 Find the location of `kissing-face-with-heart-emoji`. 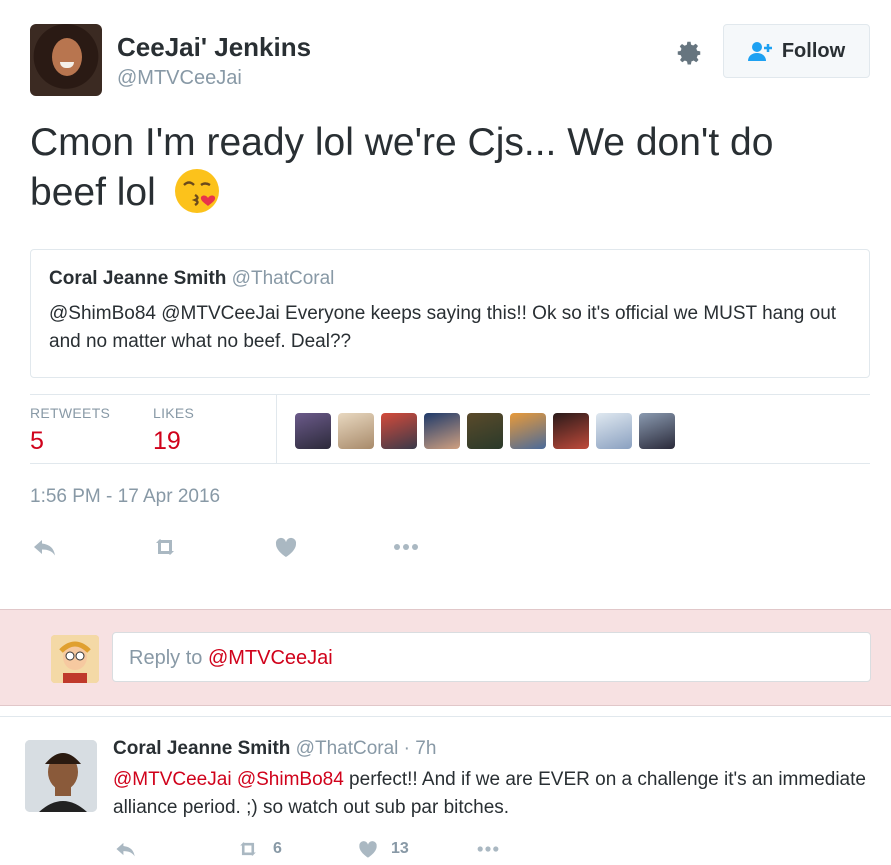

kissing-face-with-heart-emoji is located at coordinates (196, 191).